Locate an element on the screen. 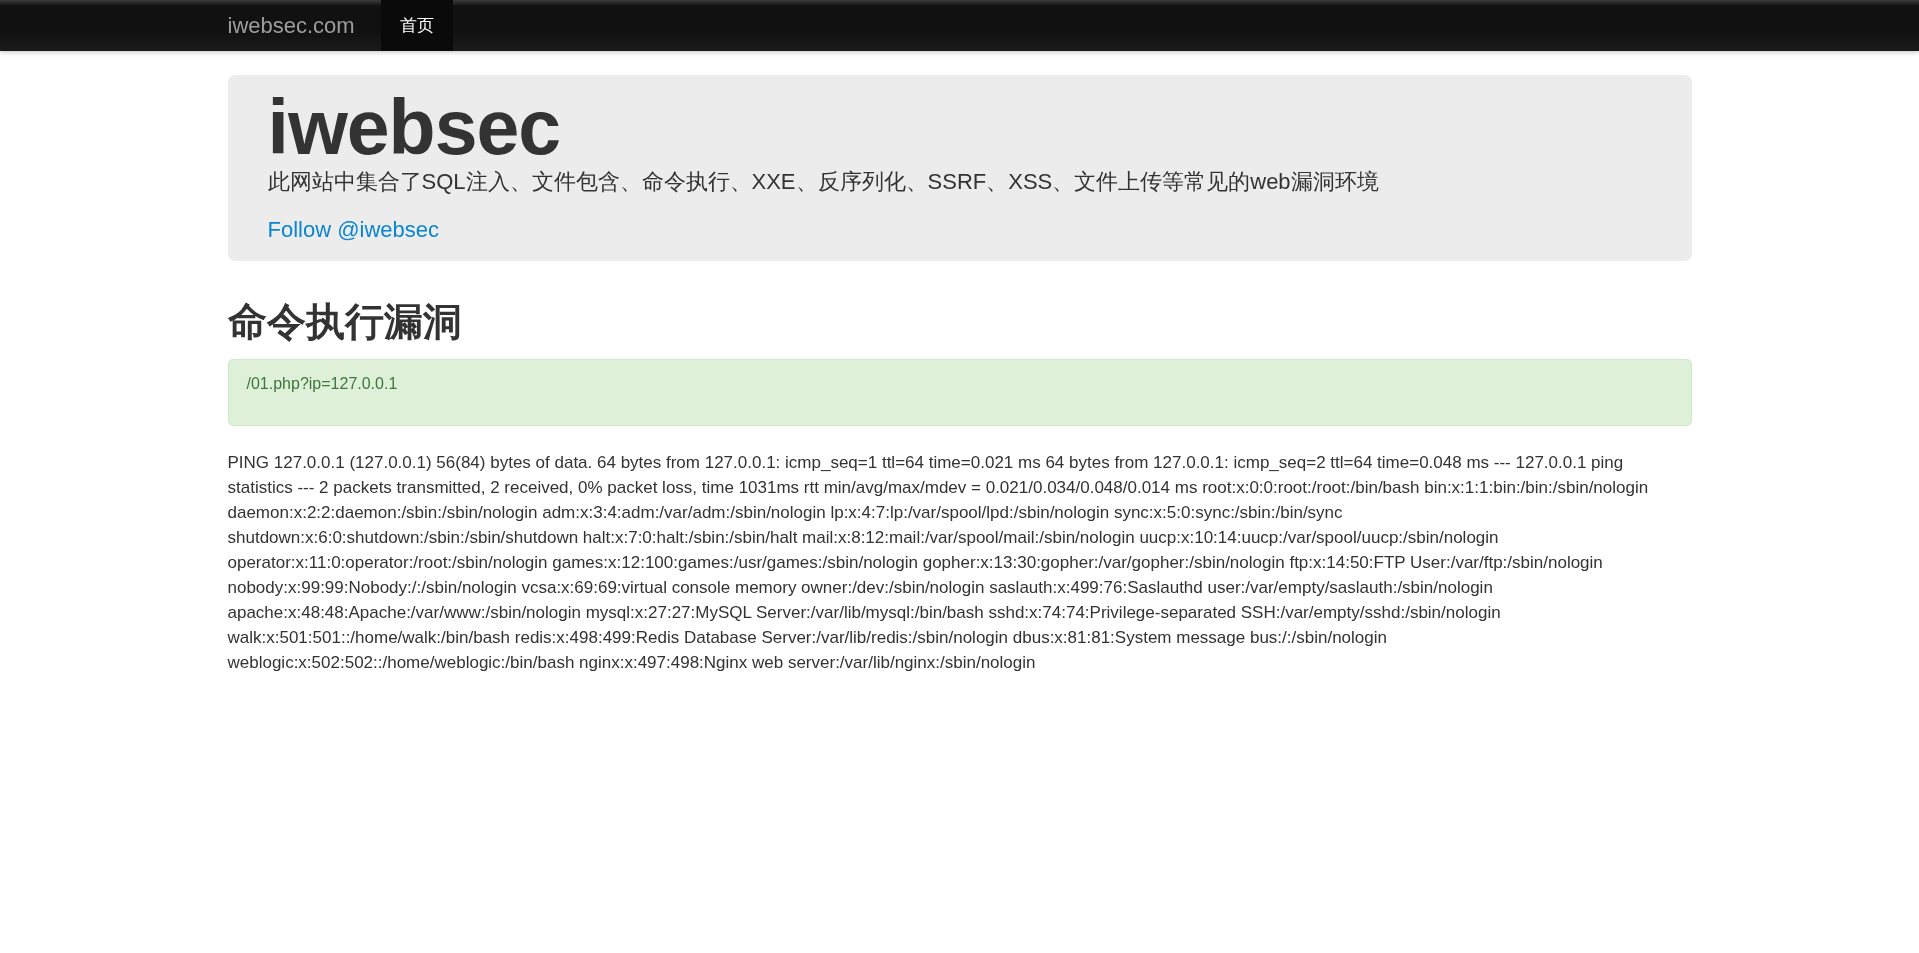 This screenshot has height=953, width=1919. nav-link: 首页 is located at coordinates (416, 25).